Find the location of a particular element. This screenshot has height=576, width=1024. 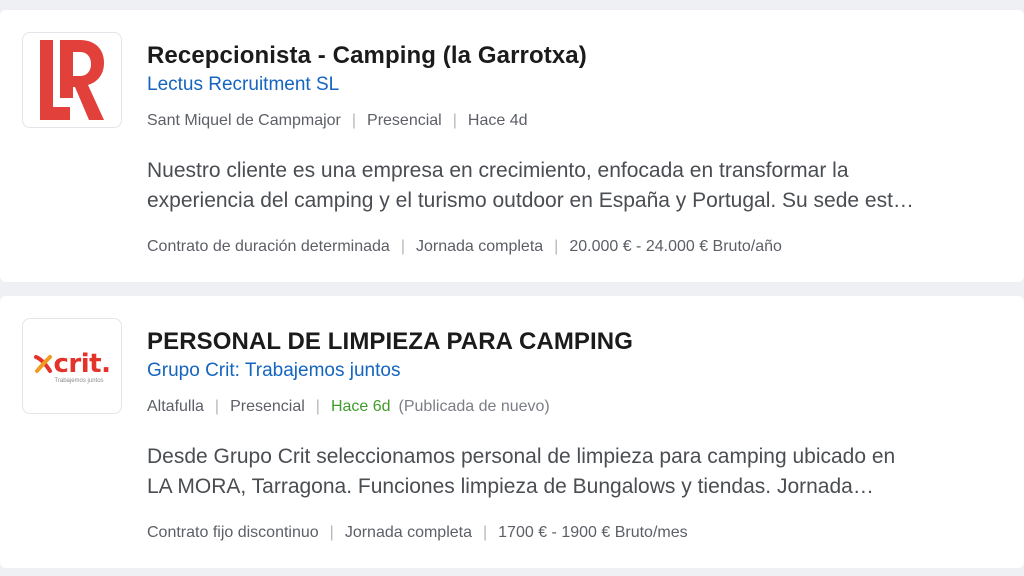

company-logo: crit. Trabajemos juntos is located at coordinates (72, 366).